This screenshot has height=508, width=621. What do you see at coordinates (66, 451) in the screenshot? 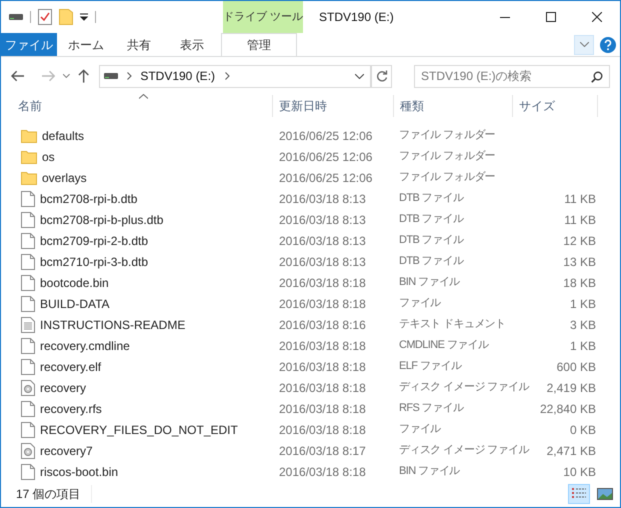
I see `file-name: recovery7` at bounding box center [66, 451].